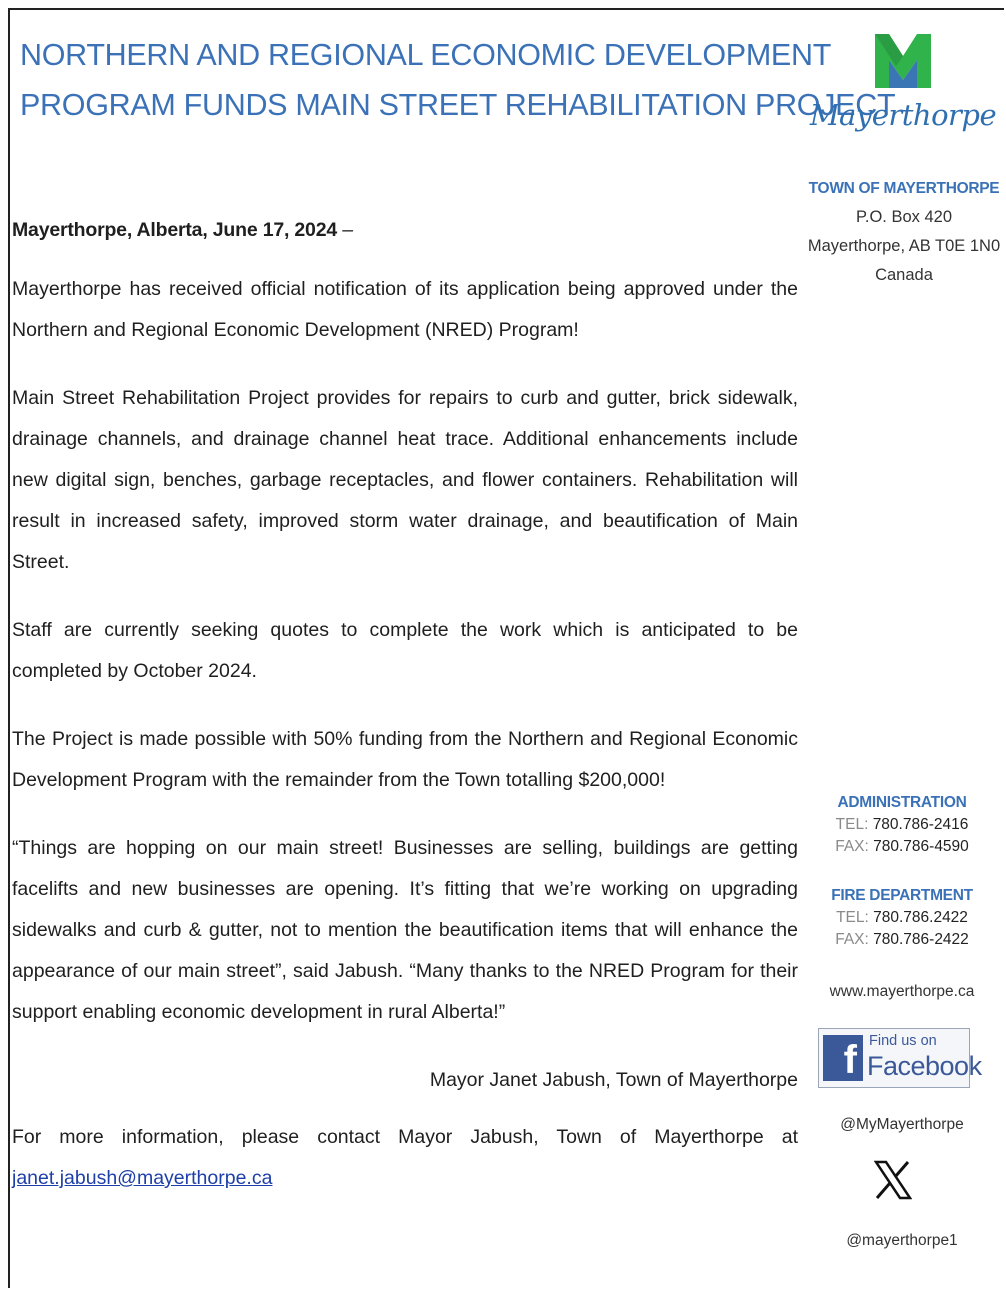  I want to click on address-city: Mayerthorpe, AB T0E 1N0, so click(904, 246).